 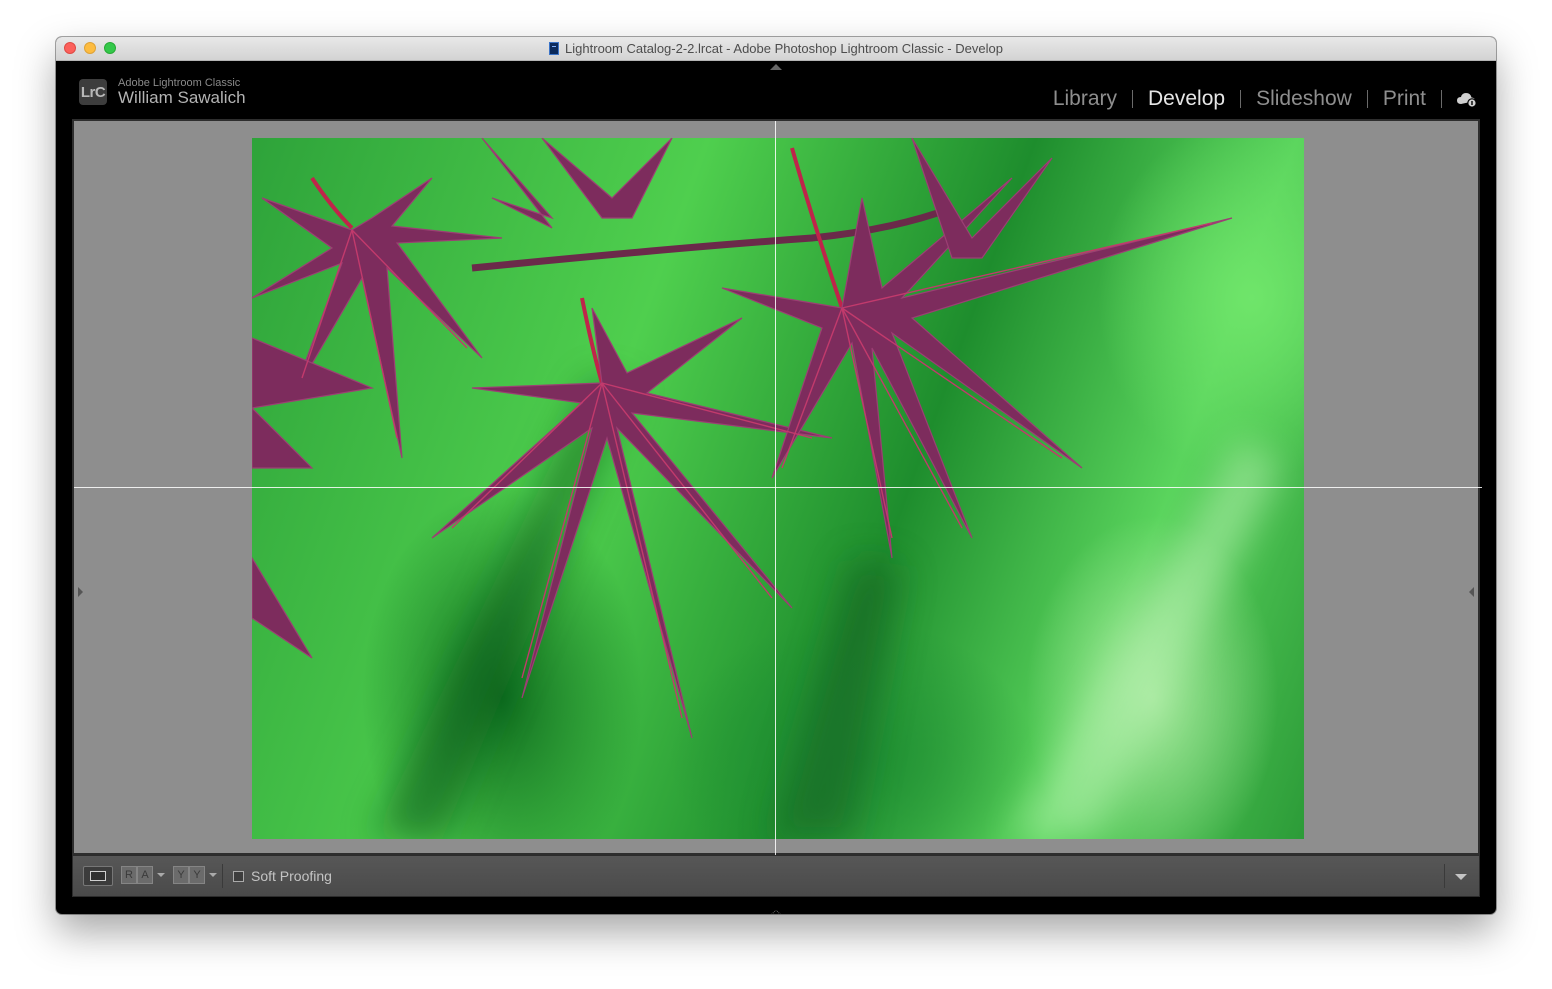 I want to click on module-separator, so click(x=1441, y=99).